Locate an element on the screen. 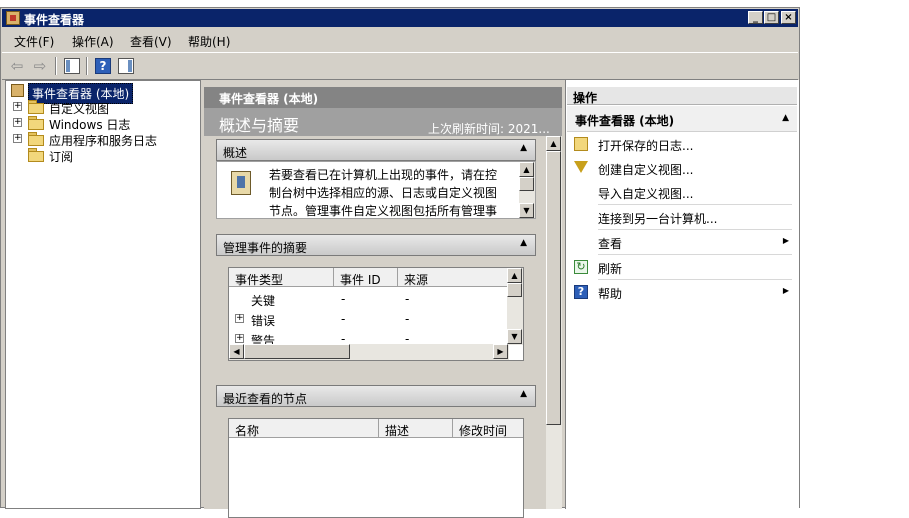 The height and width of the screenshot is (518, 909). actions-title: 操作 is located at coordinates (585, 98).